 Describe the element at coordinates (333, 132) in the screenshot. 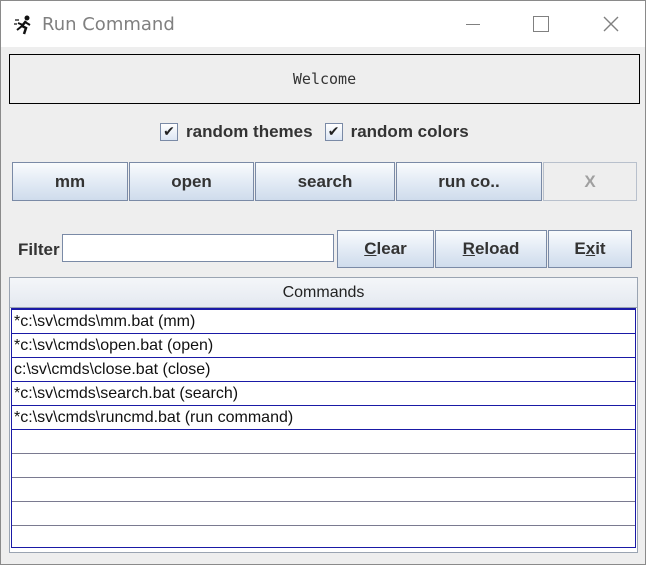

I see `random-colors-checkbox: ✔` at that location.